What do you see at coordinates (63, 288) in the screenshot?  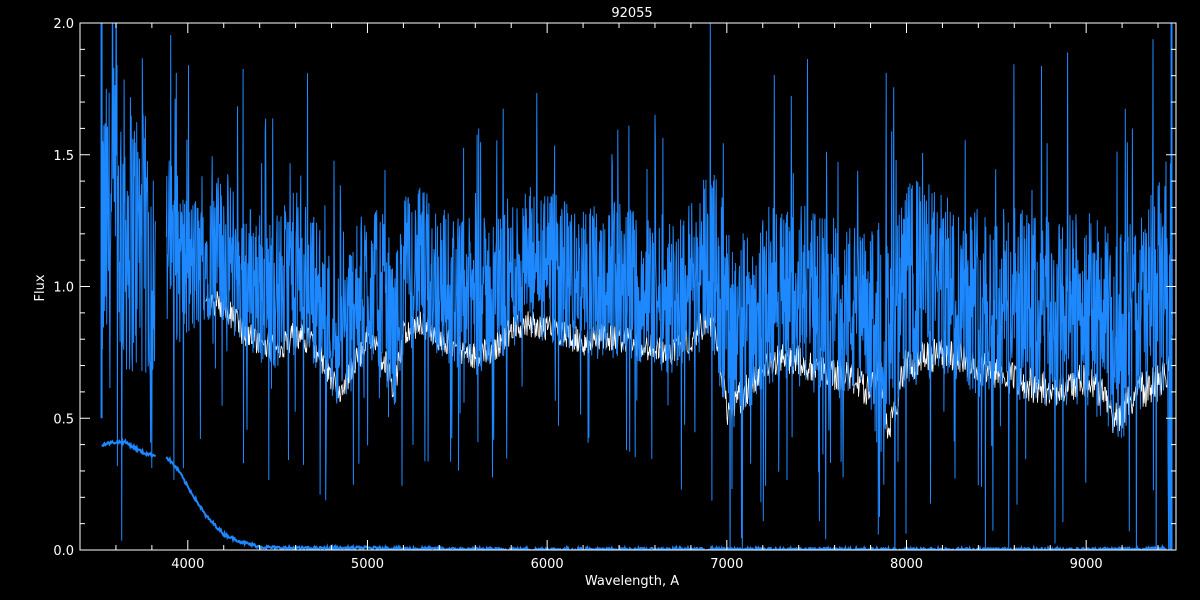 I see `y-tick-label: 1.0` at bounding box center [63, 288].